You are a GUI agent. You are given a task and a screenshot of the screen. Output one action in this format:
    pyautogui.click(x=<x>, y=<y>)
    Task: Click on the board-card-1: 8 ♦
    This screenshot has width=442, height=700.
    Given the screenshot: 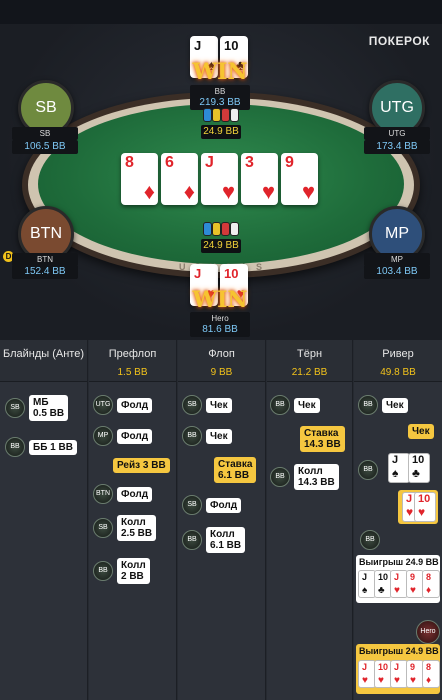 What is the action you would take?
    pyautogui.click(x=139, y=179)
    